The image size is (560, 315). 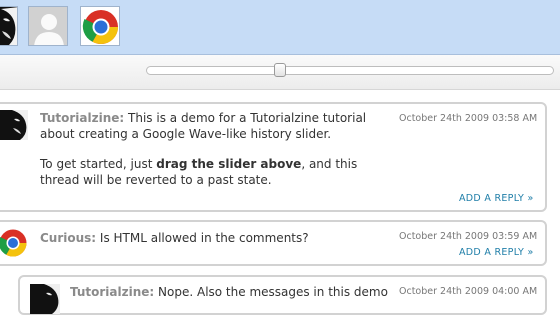 What do you see at coordinates (468, 118) in the screenshot?
I see `comment-date: October 24th 2009 03:58 AM` at bounding box center [468, 118].